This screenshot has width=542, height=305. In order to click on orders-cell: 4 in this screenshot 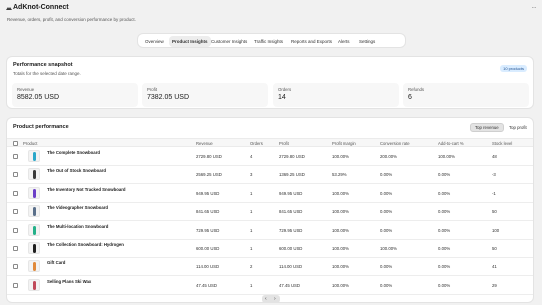, I will do `click(251, 156)`.